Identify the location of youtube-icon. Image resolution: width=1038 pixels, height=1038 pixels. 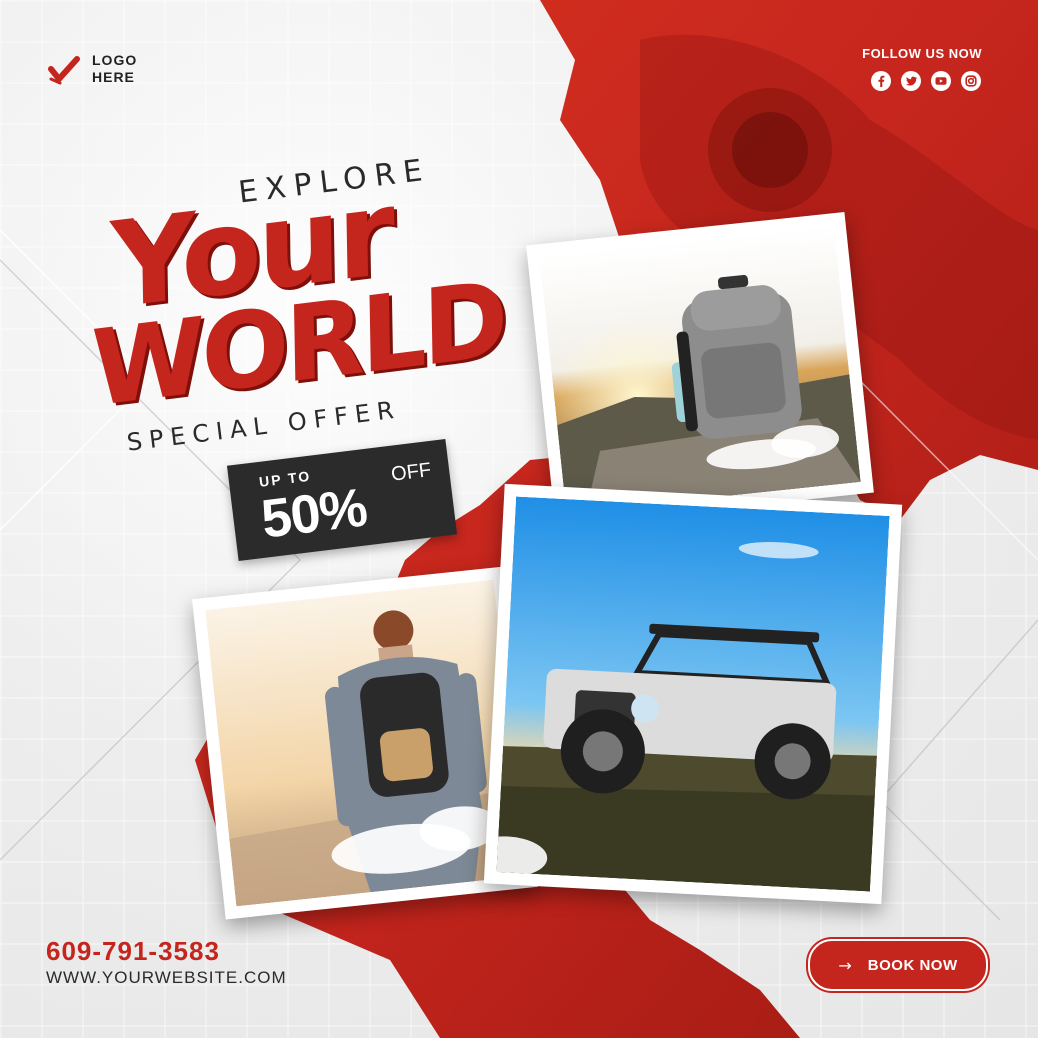
(941, 81).